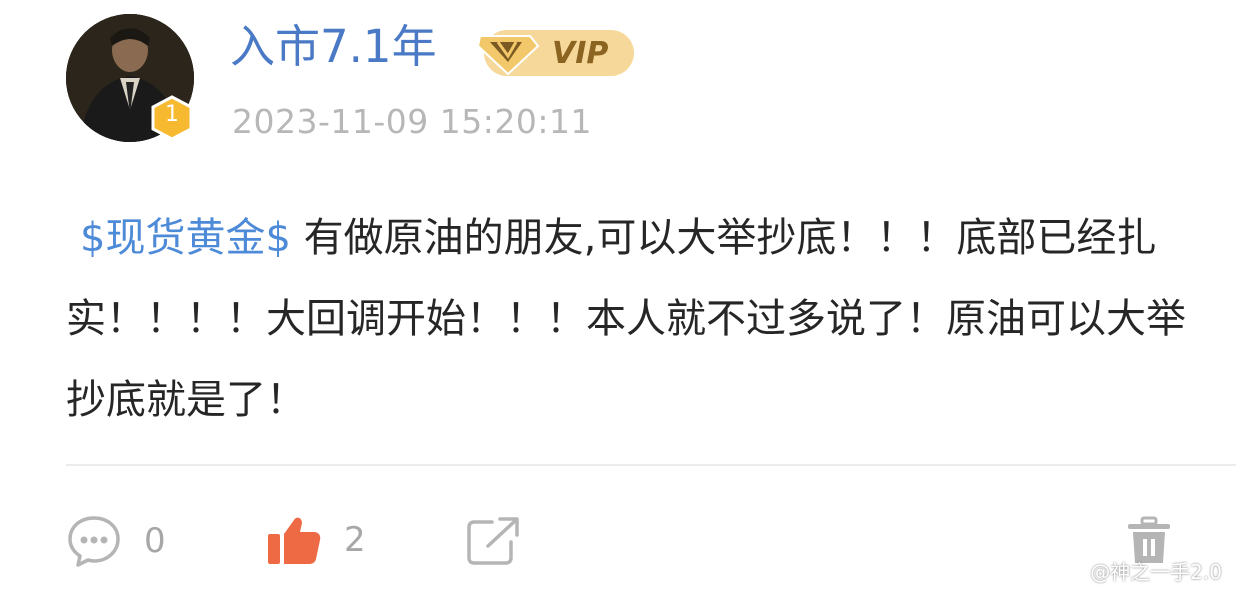 Image resolution: width=1236 pixels, height=607 pixels. I want to click on thumbs-up-icon, so click(294, 540).